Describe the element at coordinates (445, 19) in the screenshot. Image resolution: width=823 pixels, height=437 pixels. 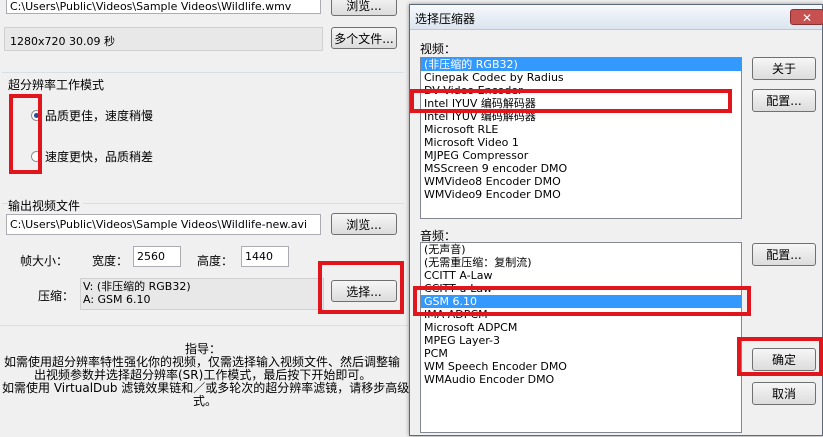
I see `dialog-title: 选择压缩器` at that location.